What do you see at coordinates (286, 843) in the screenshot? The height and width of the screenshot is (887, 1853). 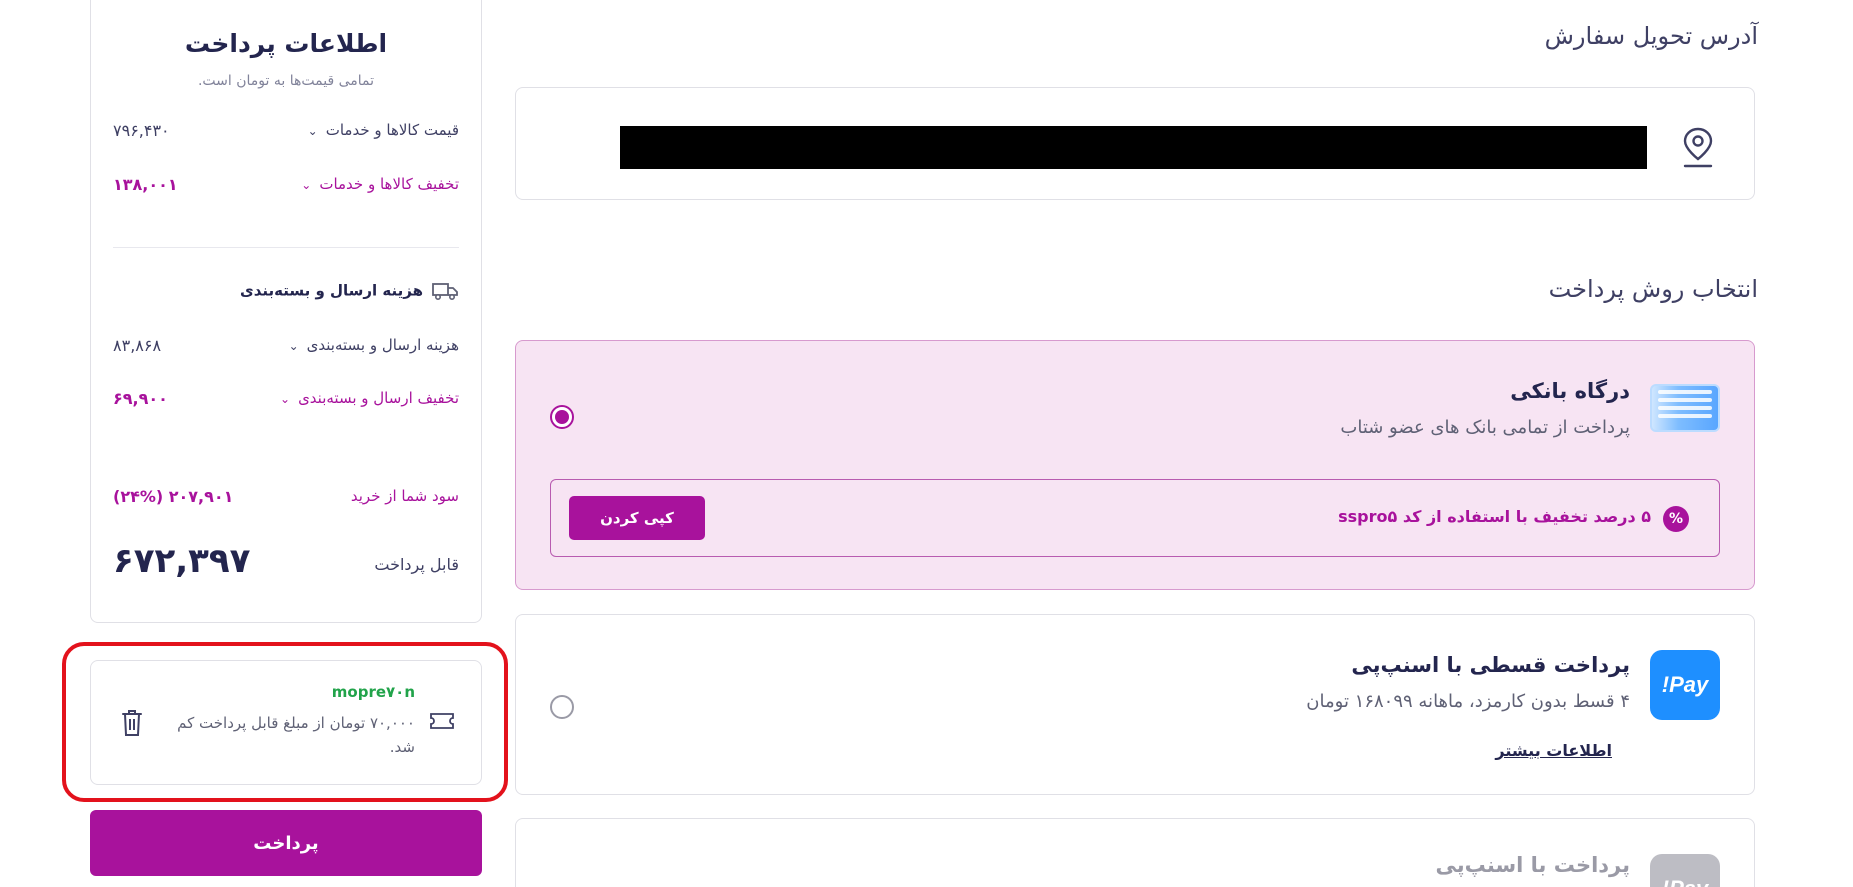 I see `pay-button: پرداخت` at bounding box center [286, 843].